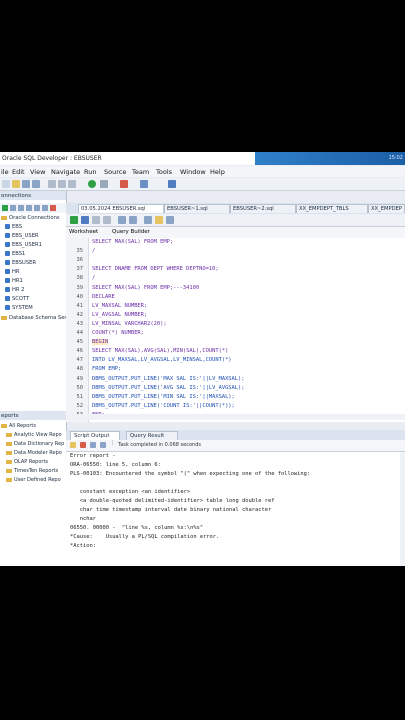  What do you see at coordinates (4, 426) in the screenshot?
I see `folder-icon` at bounding box center [4, 426].